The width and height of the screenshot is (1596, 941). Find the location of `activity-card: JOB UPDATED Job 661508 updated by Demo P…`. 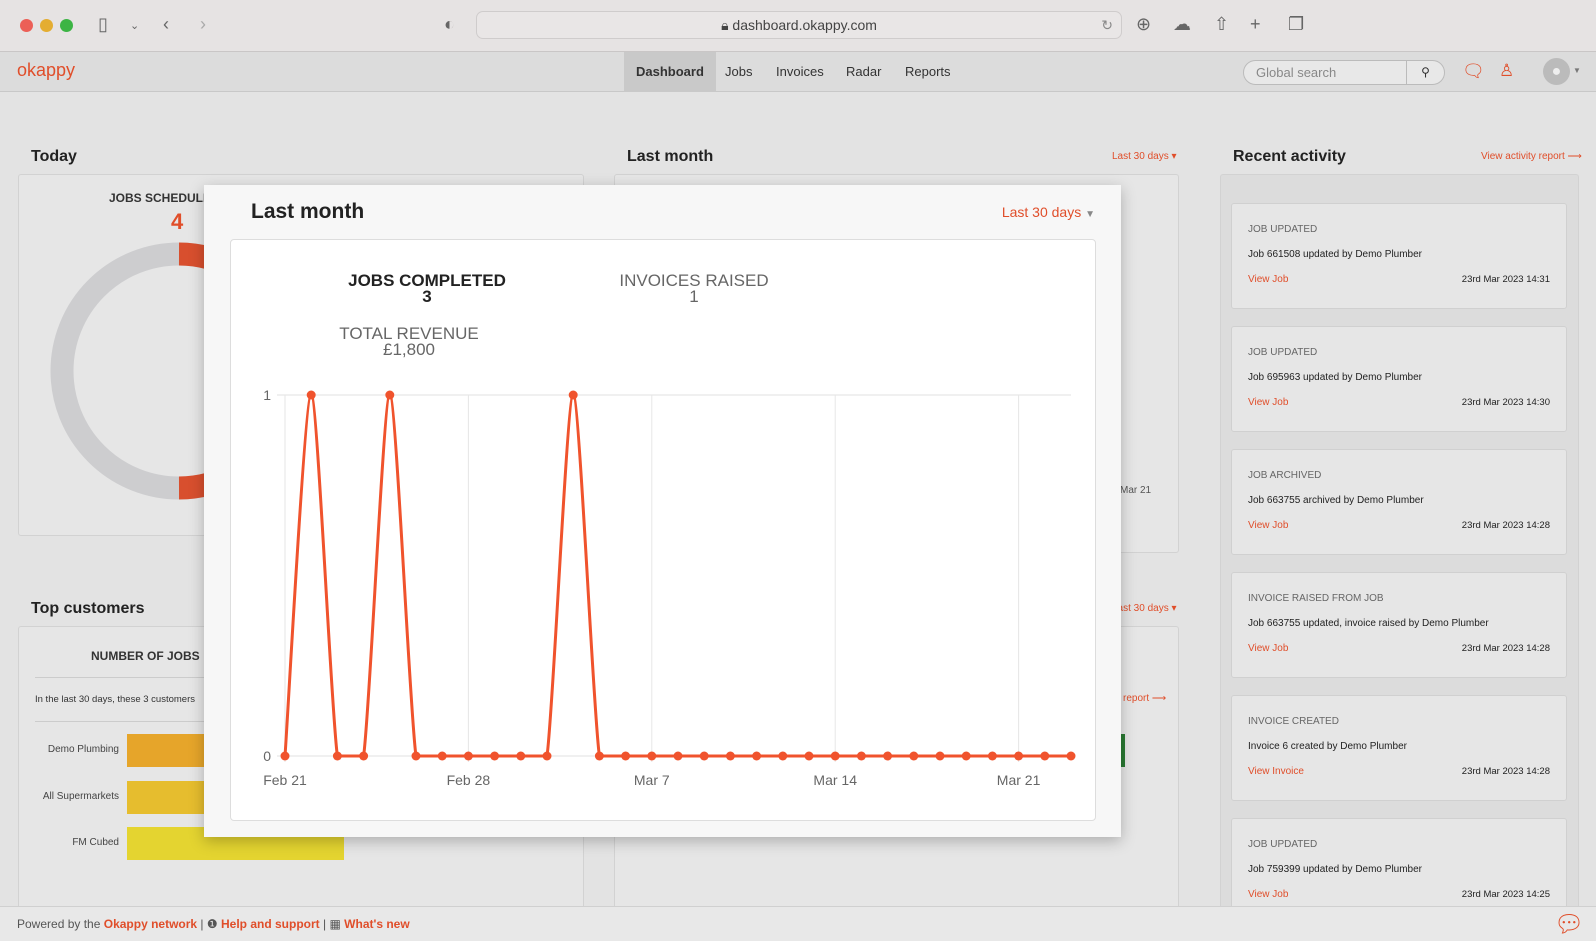

activity-card: JOB UPDATED Job 661508 updated by Demo P… is located at coordinates (1399, 256).